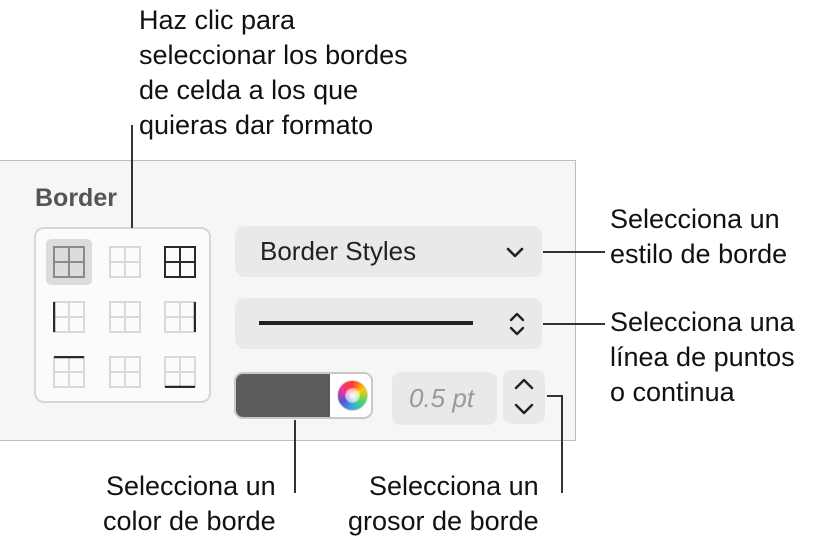 The width and height of the screenshot is (833, 539). What do you see at coordinates (517, 324) in the screenshot?
I see `up-down-chevron-icon` at bounding box center [517, 324].